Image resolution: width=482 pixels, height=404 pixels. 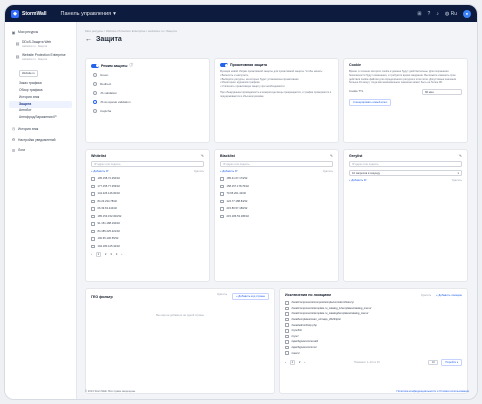 What do you see at coordinates (40, 73) in the screenshot?
I see `resource-tag: Website.ru` at bounding box center [40, 73].